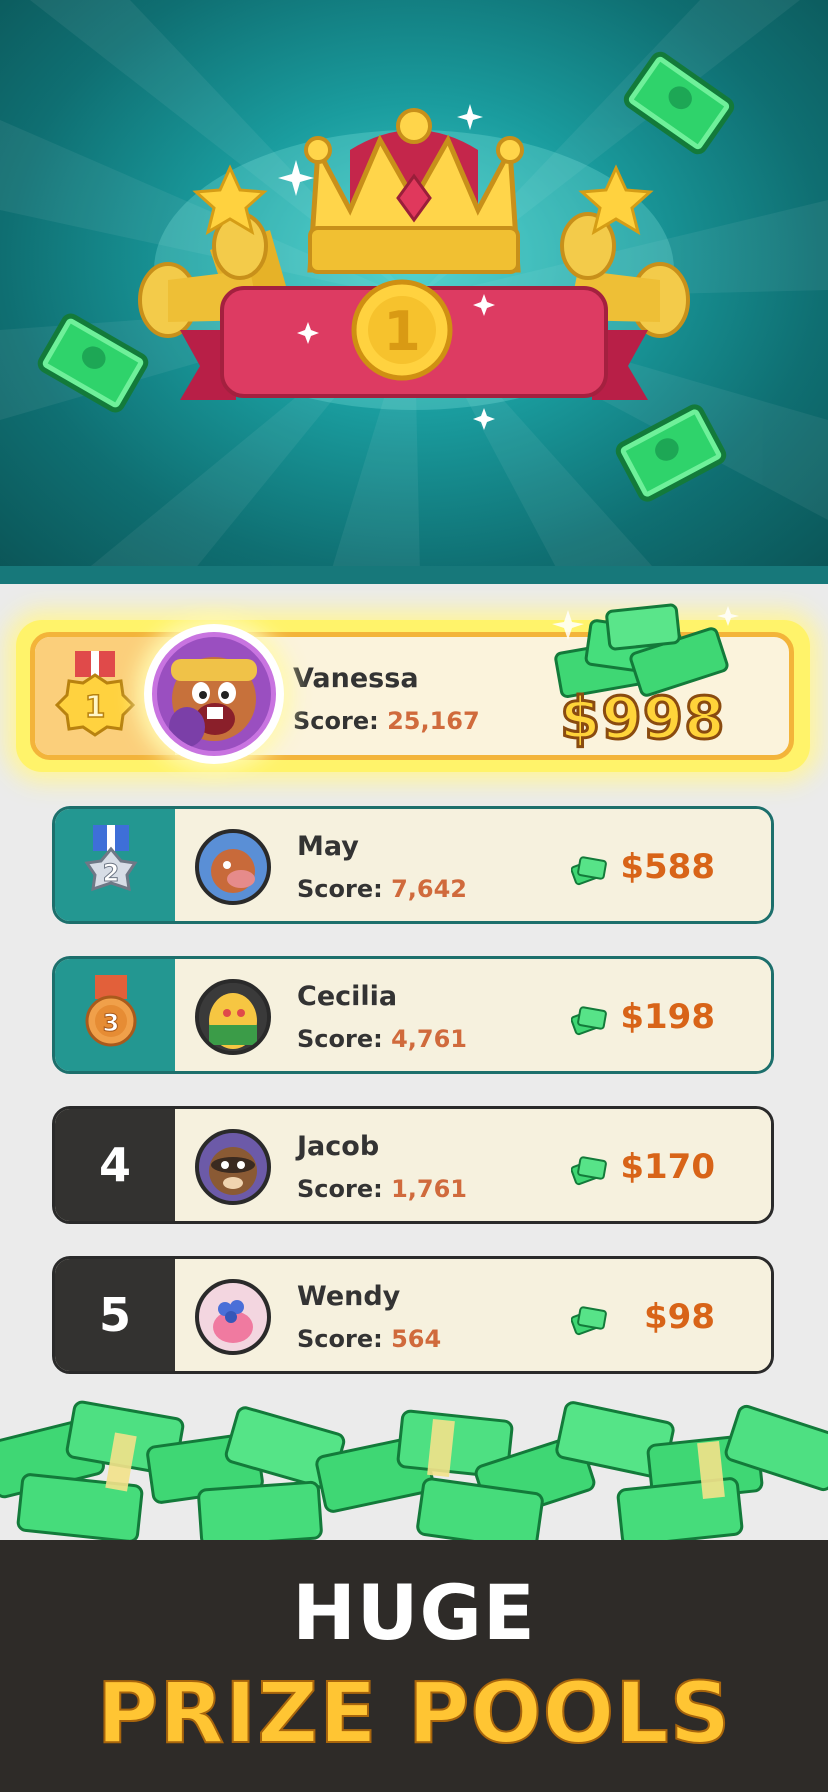 This screenshot has height=1792, width=828. I want to click on player-score: Score: 7,642, so click(382, 889).